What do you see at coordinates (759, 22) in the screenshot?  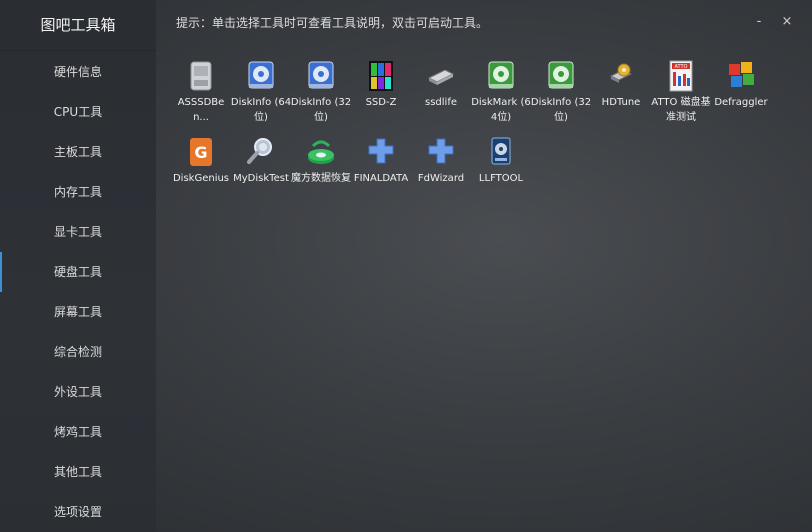 I see `minimize-button: -` at bounding box center [759, 22].